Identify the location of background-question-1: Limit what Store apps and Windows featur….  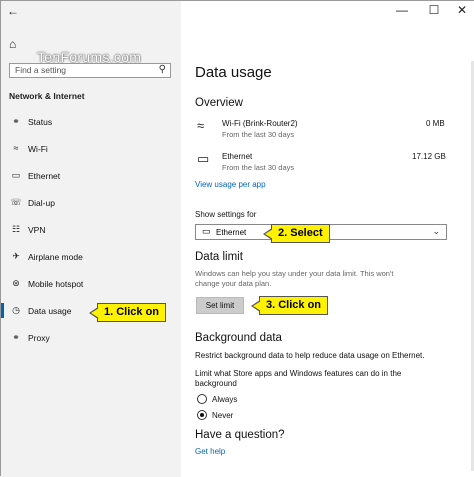
(298, 373).